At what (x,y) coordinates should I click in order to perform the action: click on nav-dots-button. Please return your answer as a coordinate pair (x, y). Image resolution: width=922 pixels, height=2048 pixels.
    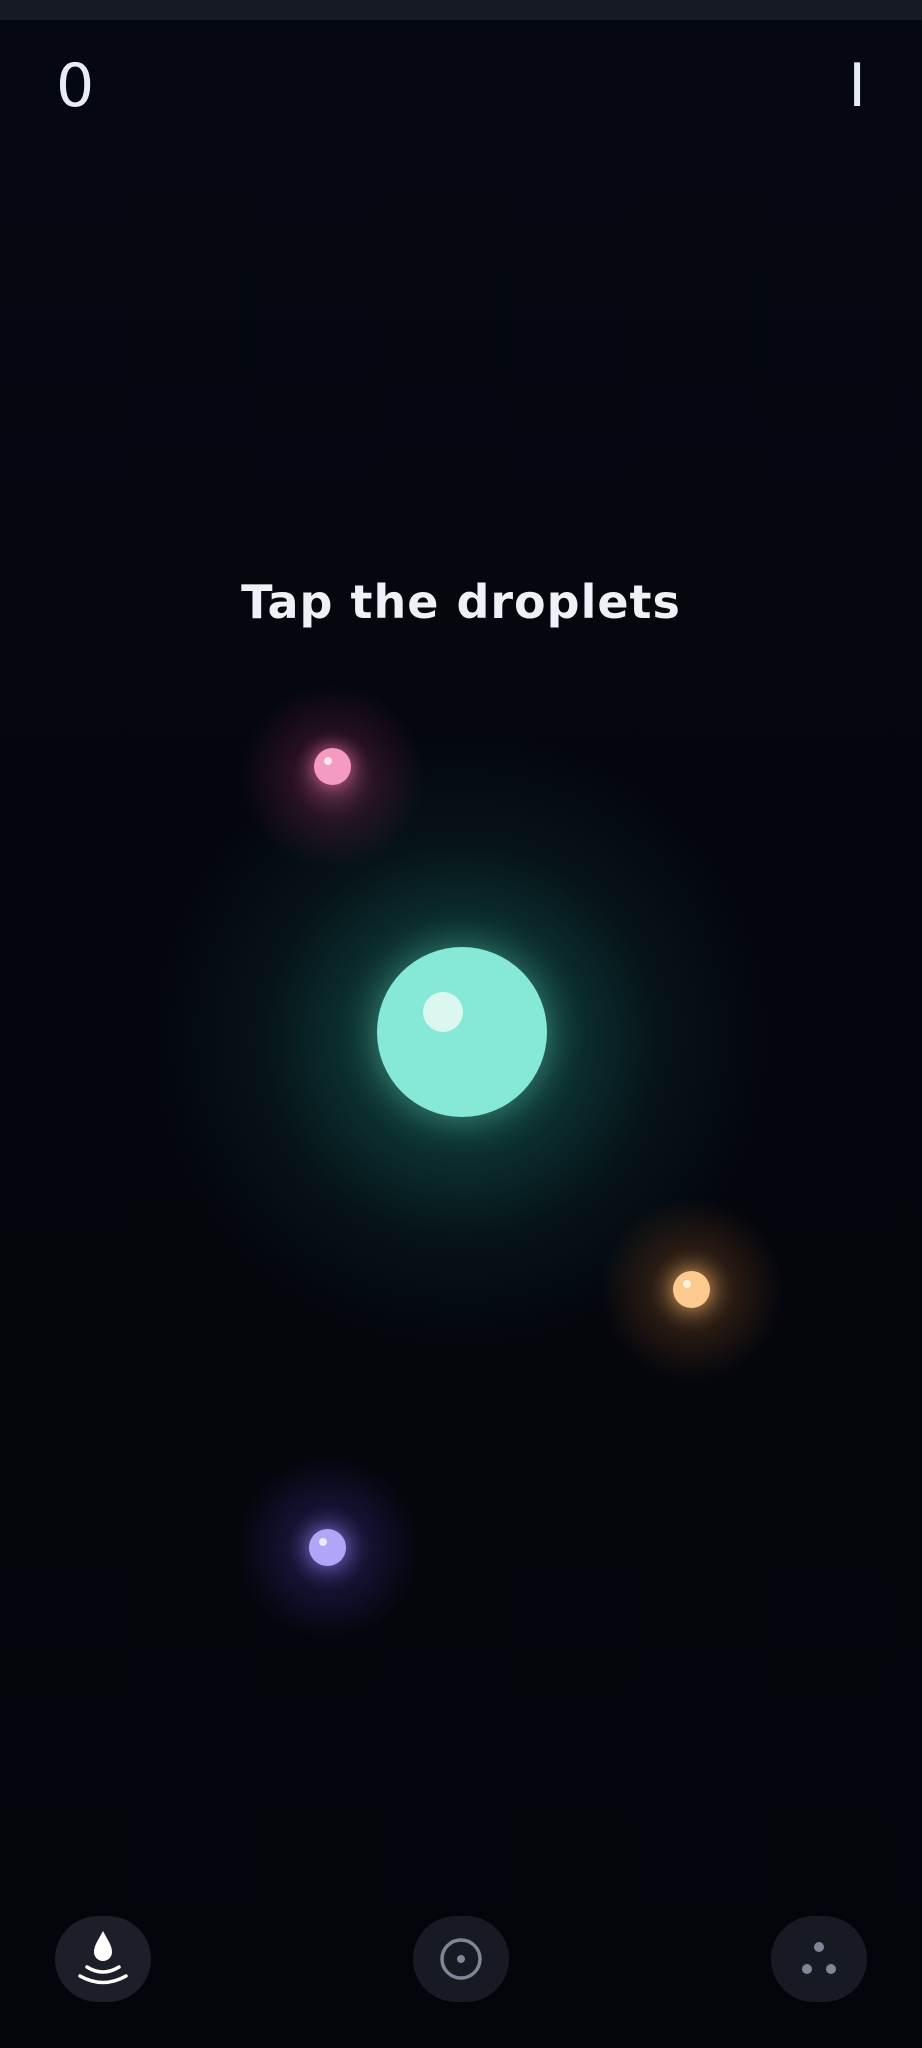
    Looking at the image, I should click on (819, 1959).